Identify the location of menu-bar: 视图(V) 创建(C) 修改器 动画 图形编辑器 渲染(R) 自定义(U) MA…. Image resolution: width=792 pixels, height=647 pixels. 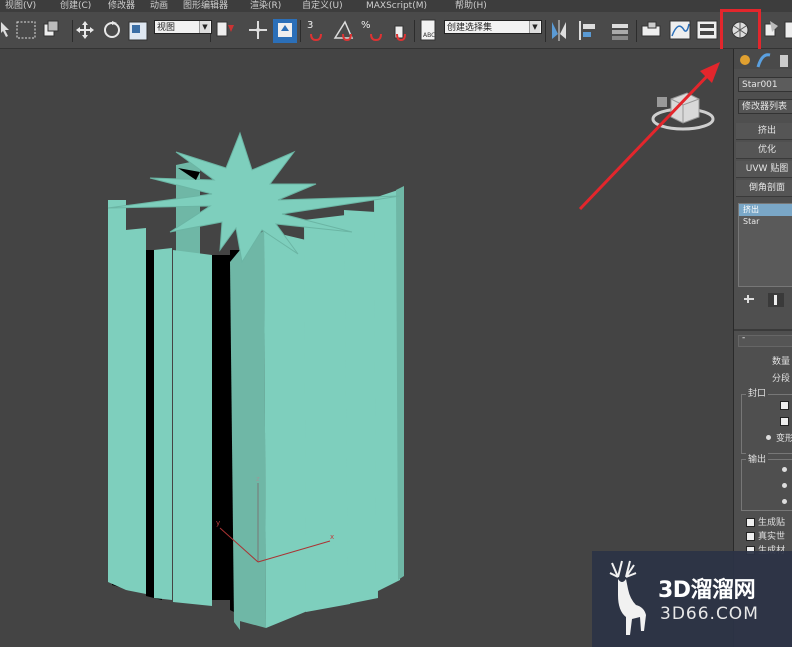
(396, 6).